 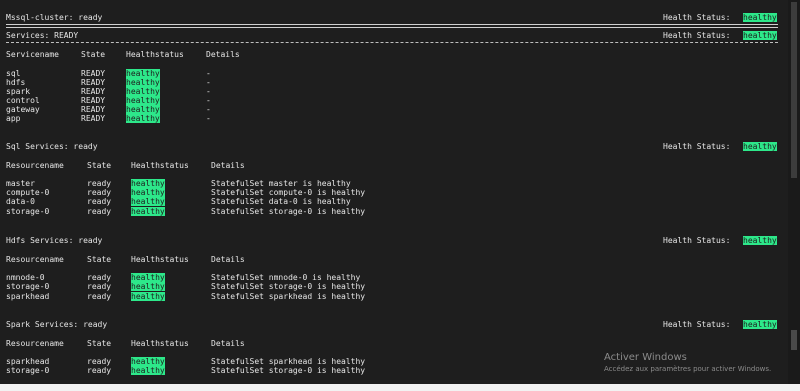 What do you see at coordinates (42, 35) in the screenshot?
I see `services-title: Services: READY` at bounding box center [42, 35].